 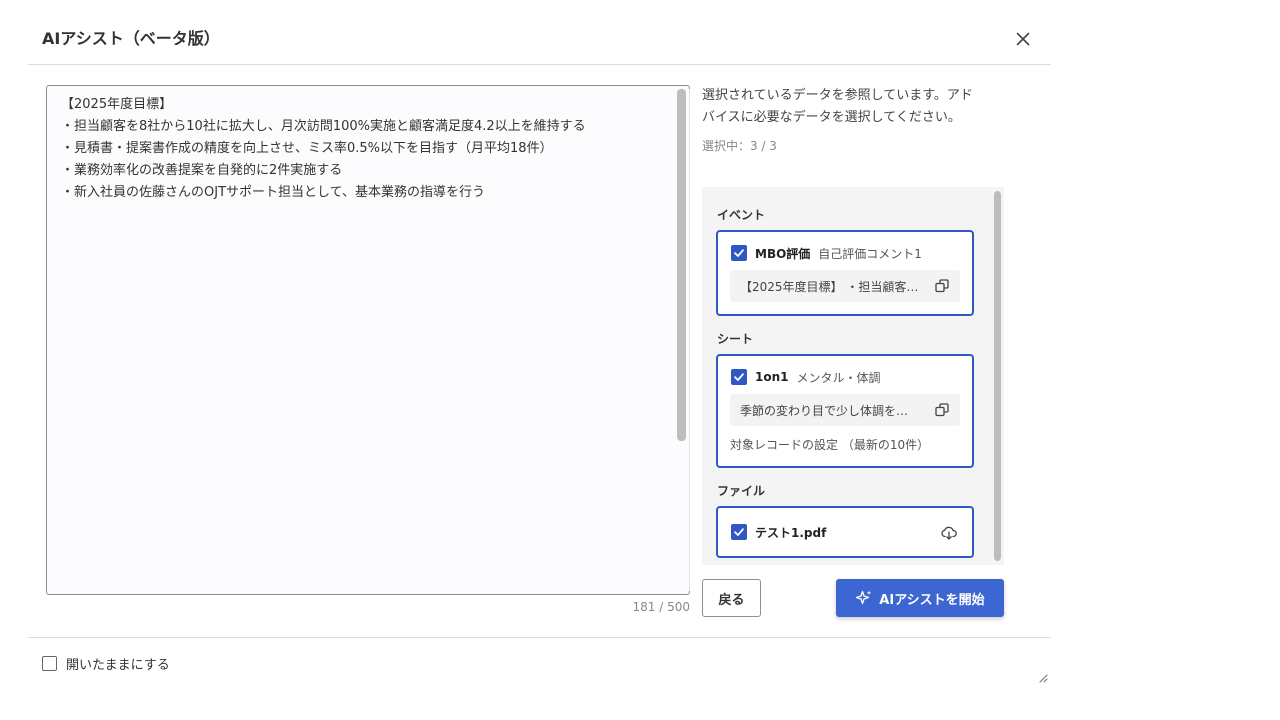 I want to click on card-preview: 季節の変わり目で少し体調を崩しがちです, so click(x=845, y=410).